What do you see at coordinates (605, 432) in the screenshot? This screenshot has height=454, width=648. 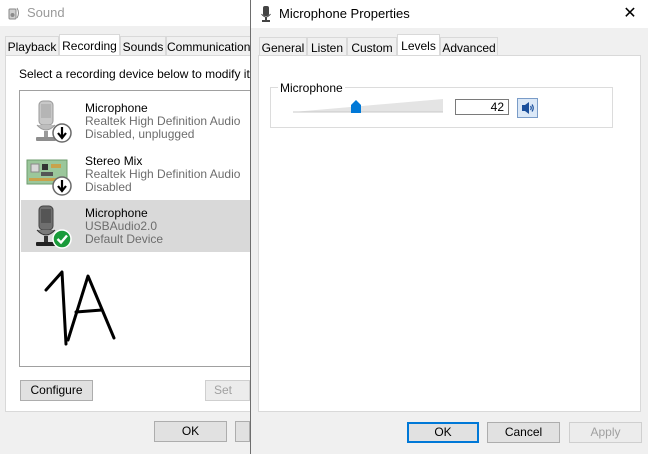 I see `props-apply-button: Apply` at bounding box center [605, 432].